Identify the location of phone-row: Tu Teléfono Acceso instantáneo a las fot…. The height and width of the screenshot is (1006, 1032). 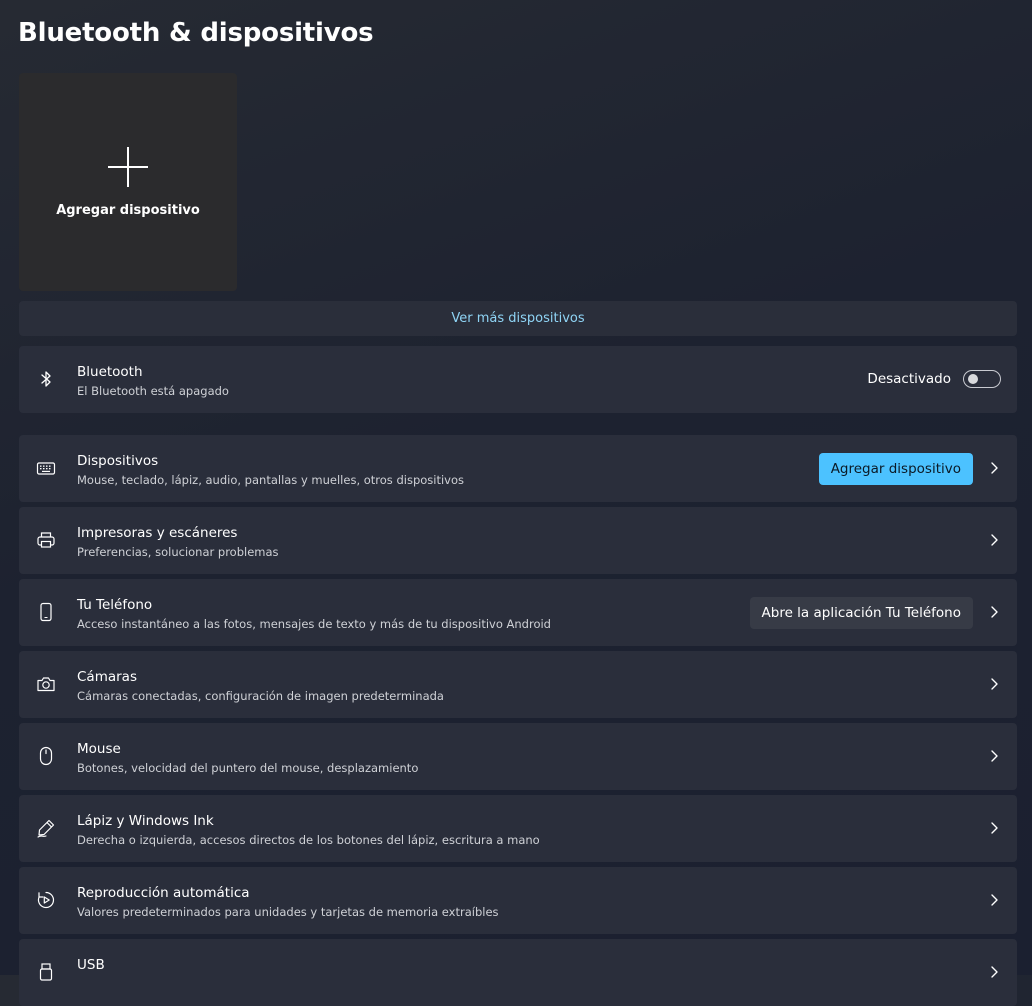
(518, 612).